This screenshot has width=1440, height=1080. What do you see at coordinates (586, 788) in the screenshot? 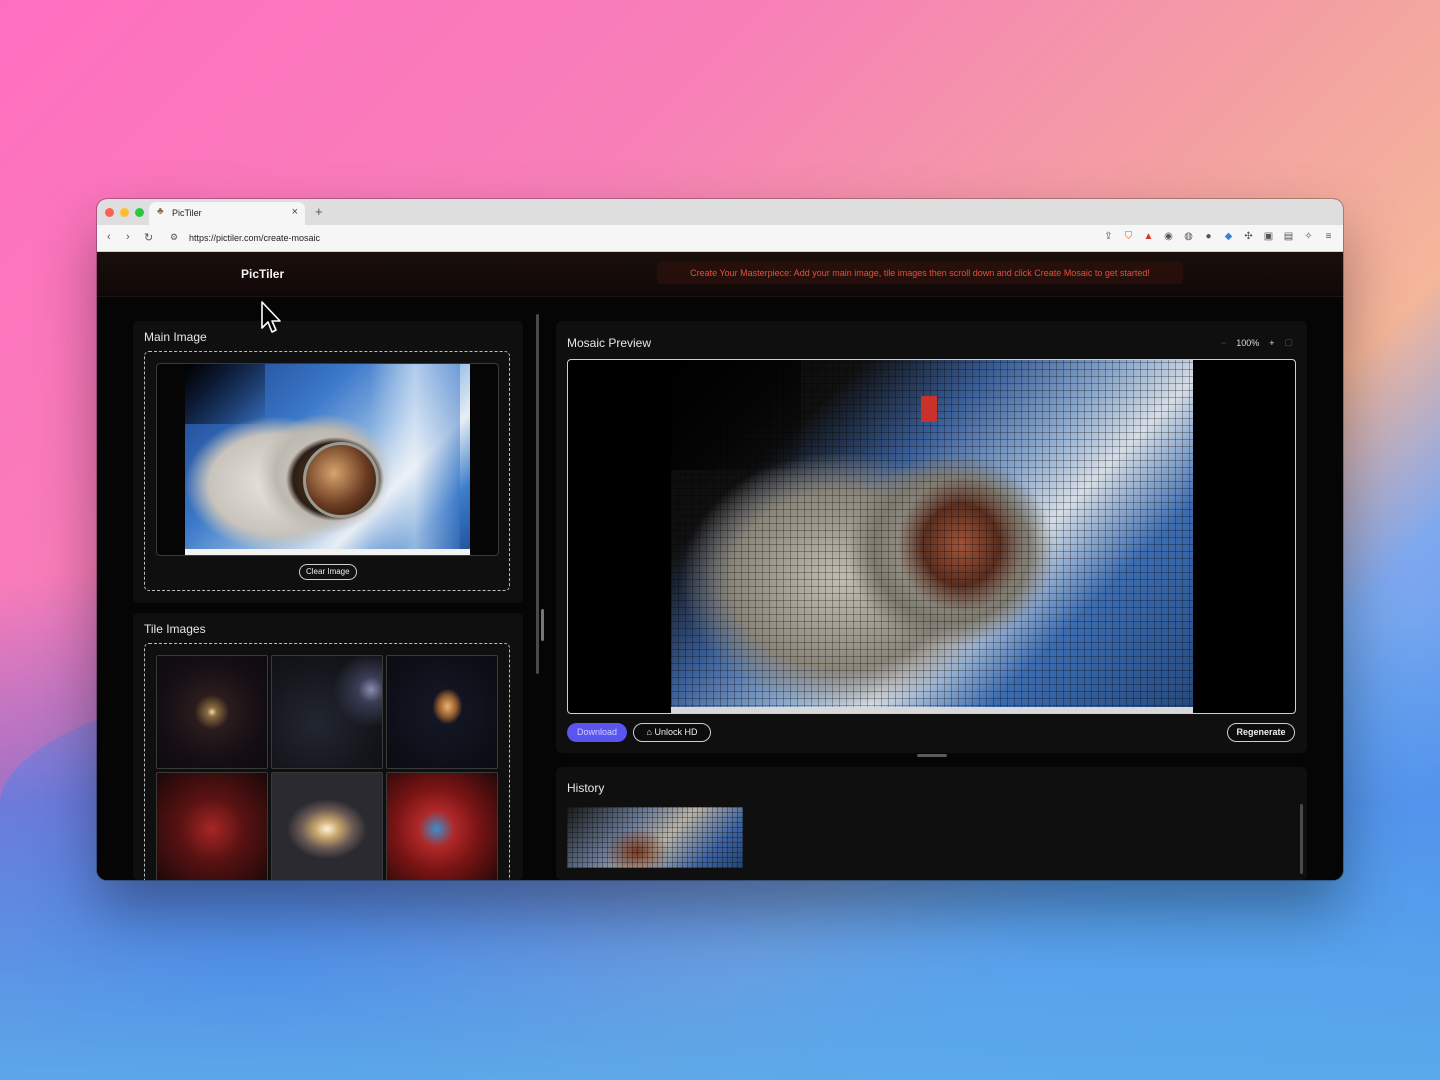
I see `history-title: History` at bounding box center [586, 788].